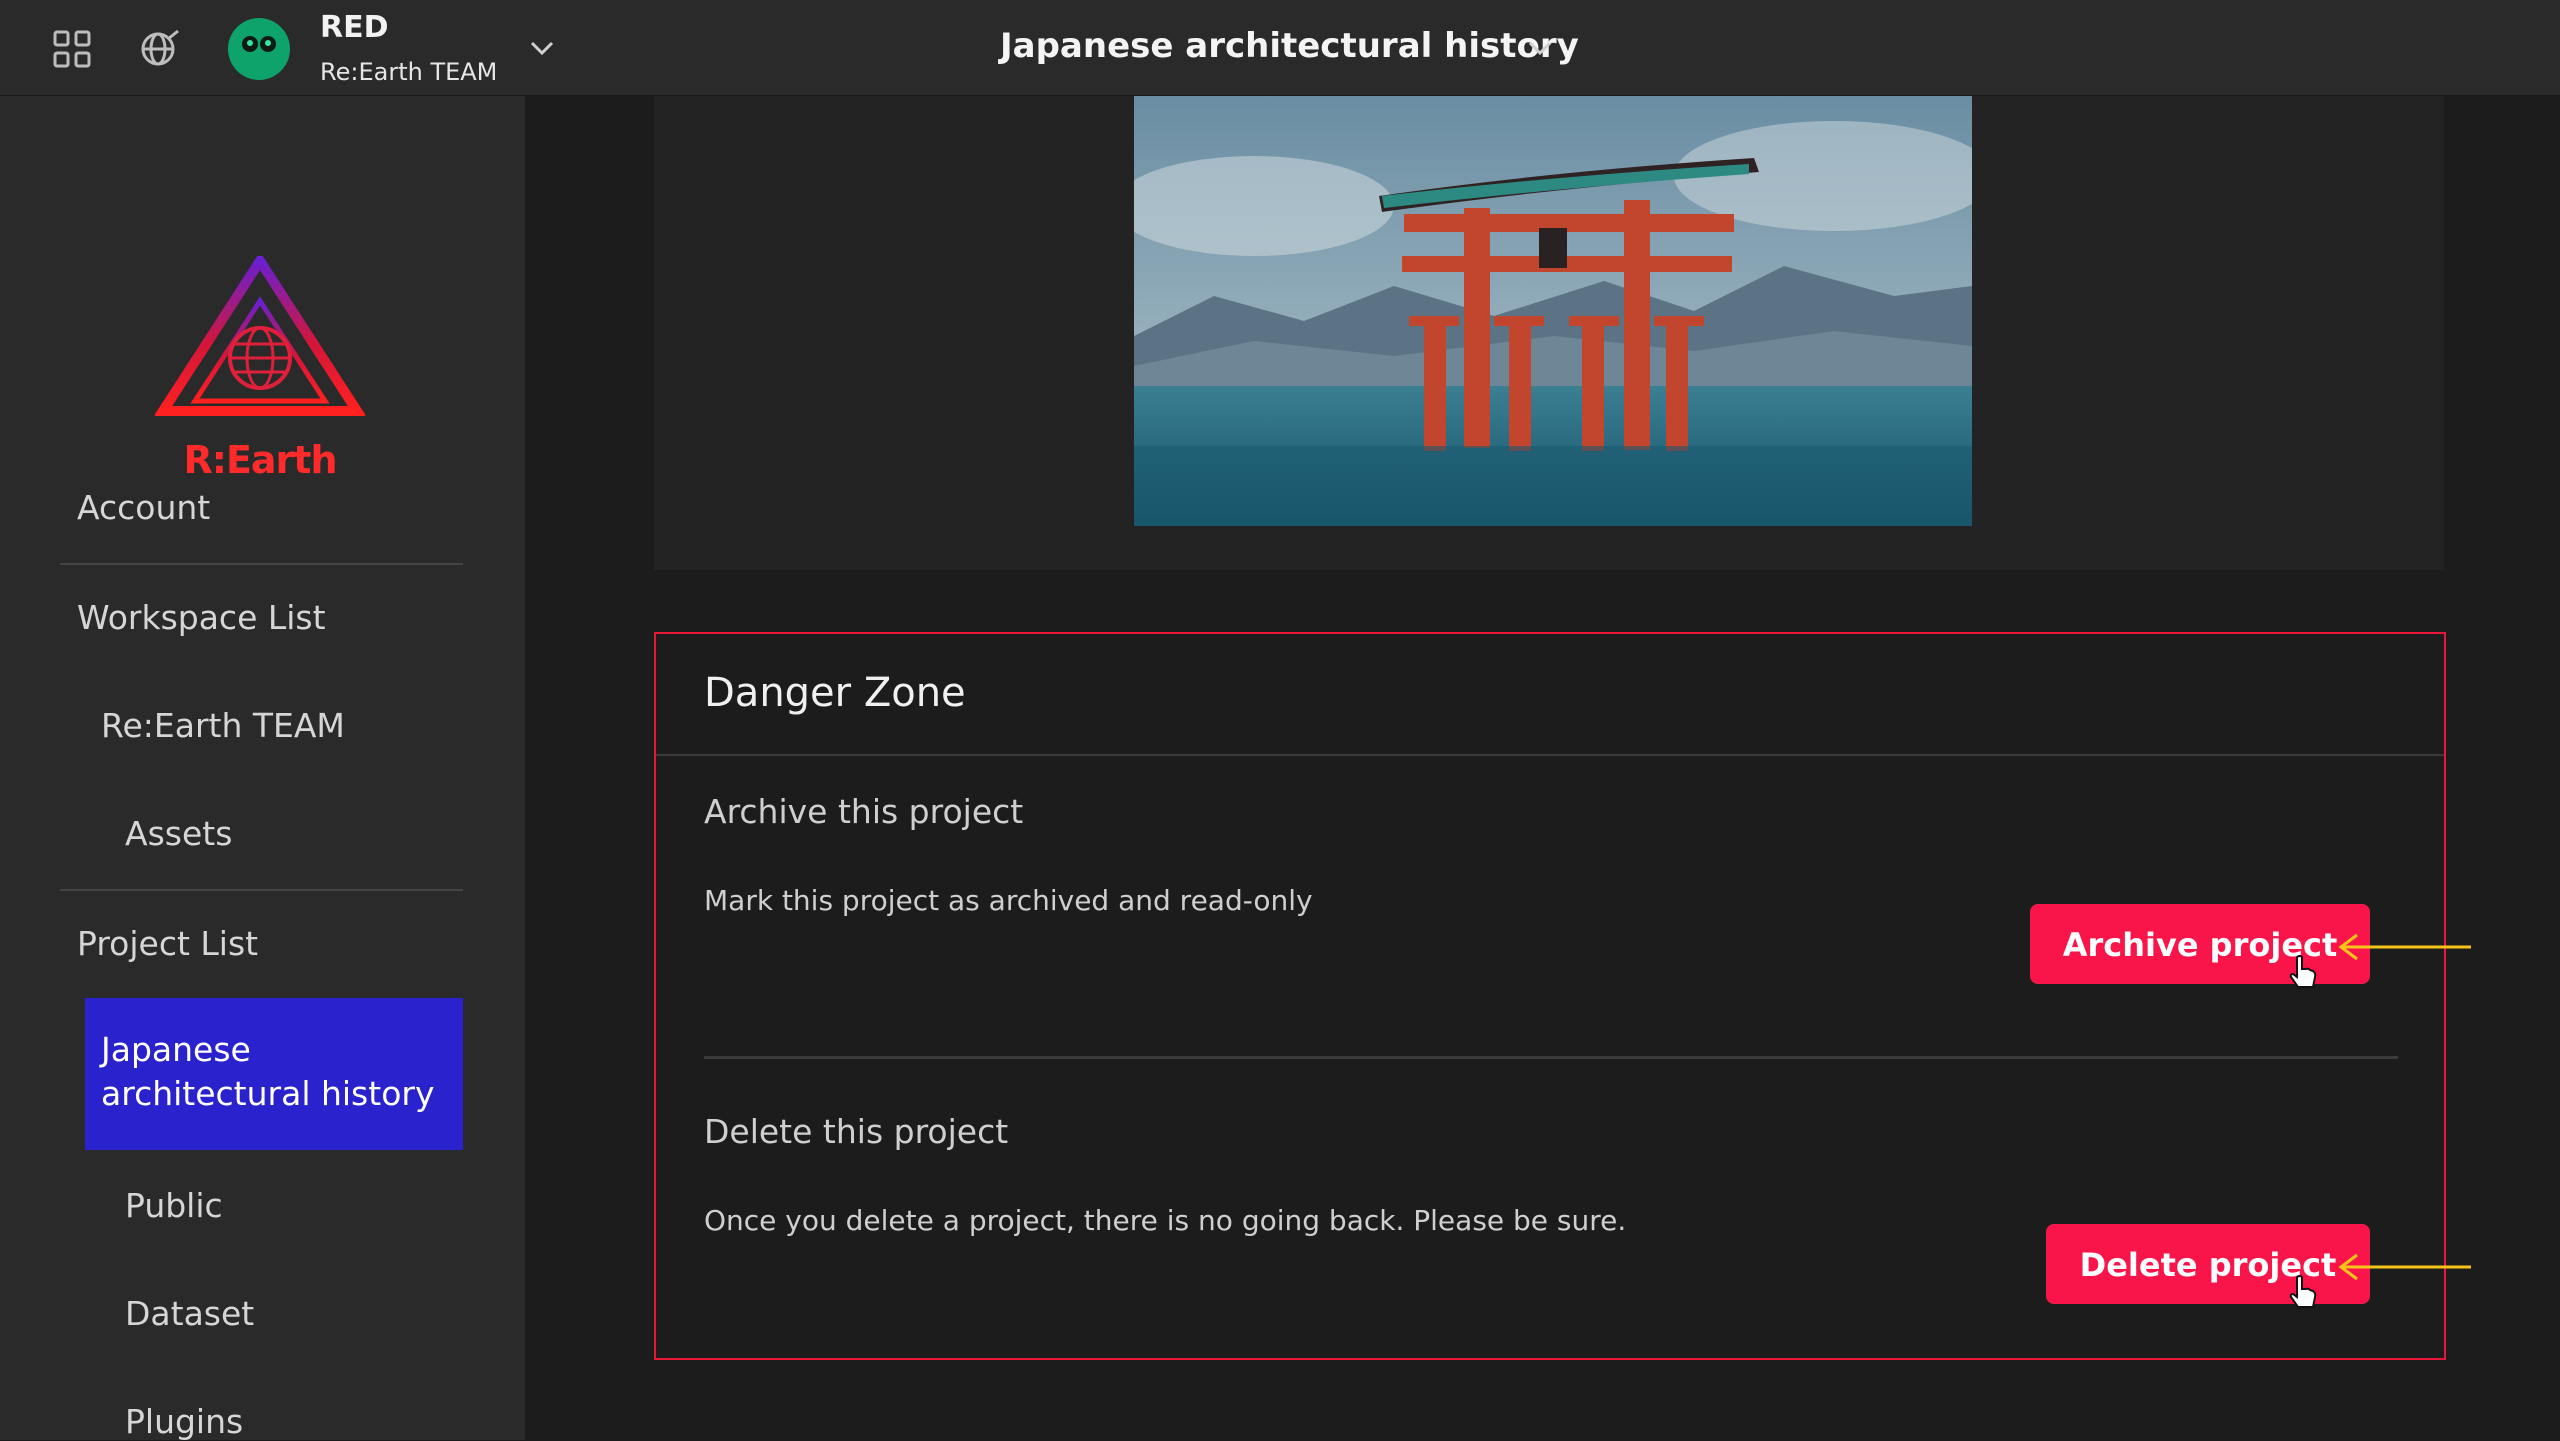  What do you see at coordinates (2208, 1264) in the screenshot?
I see `delete-project-button: Delete project` at bounding box center [2208, 1264].